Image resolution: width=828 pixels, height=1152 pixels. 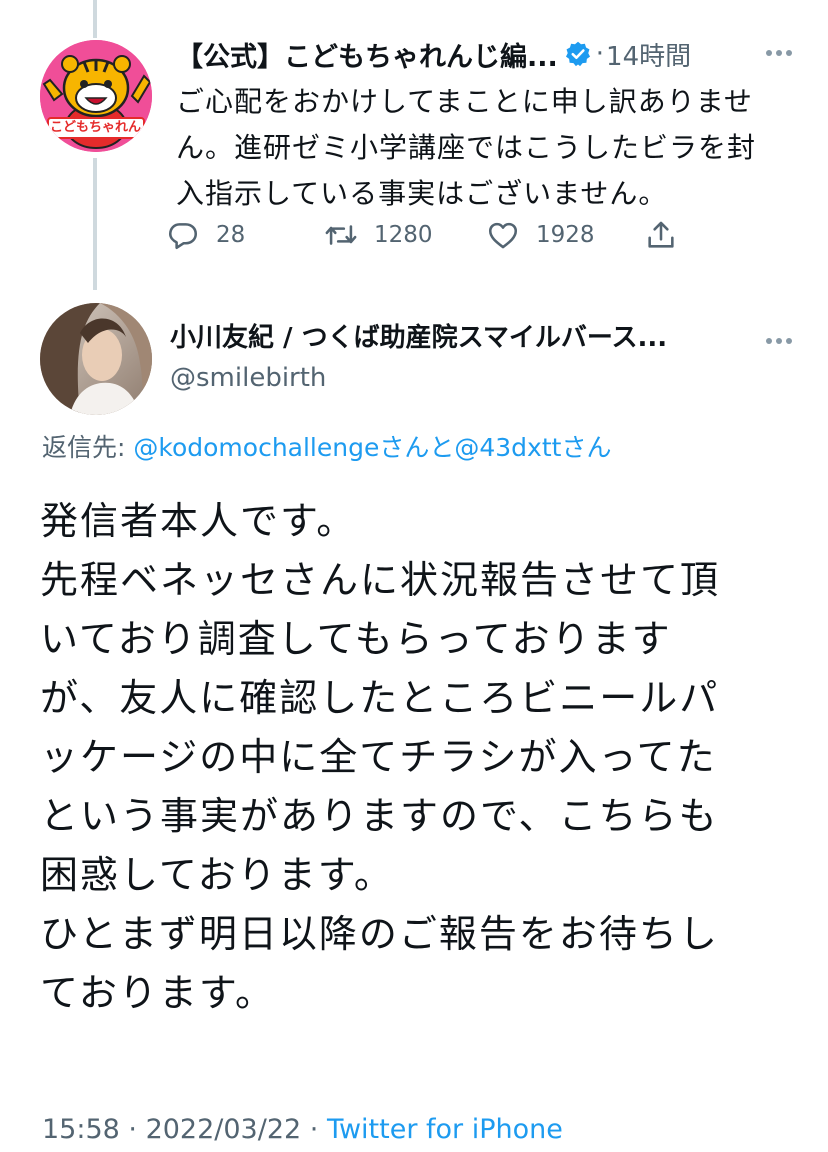 I want to click on retweet-count: 1280, so click(x=403, y=235).